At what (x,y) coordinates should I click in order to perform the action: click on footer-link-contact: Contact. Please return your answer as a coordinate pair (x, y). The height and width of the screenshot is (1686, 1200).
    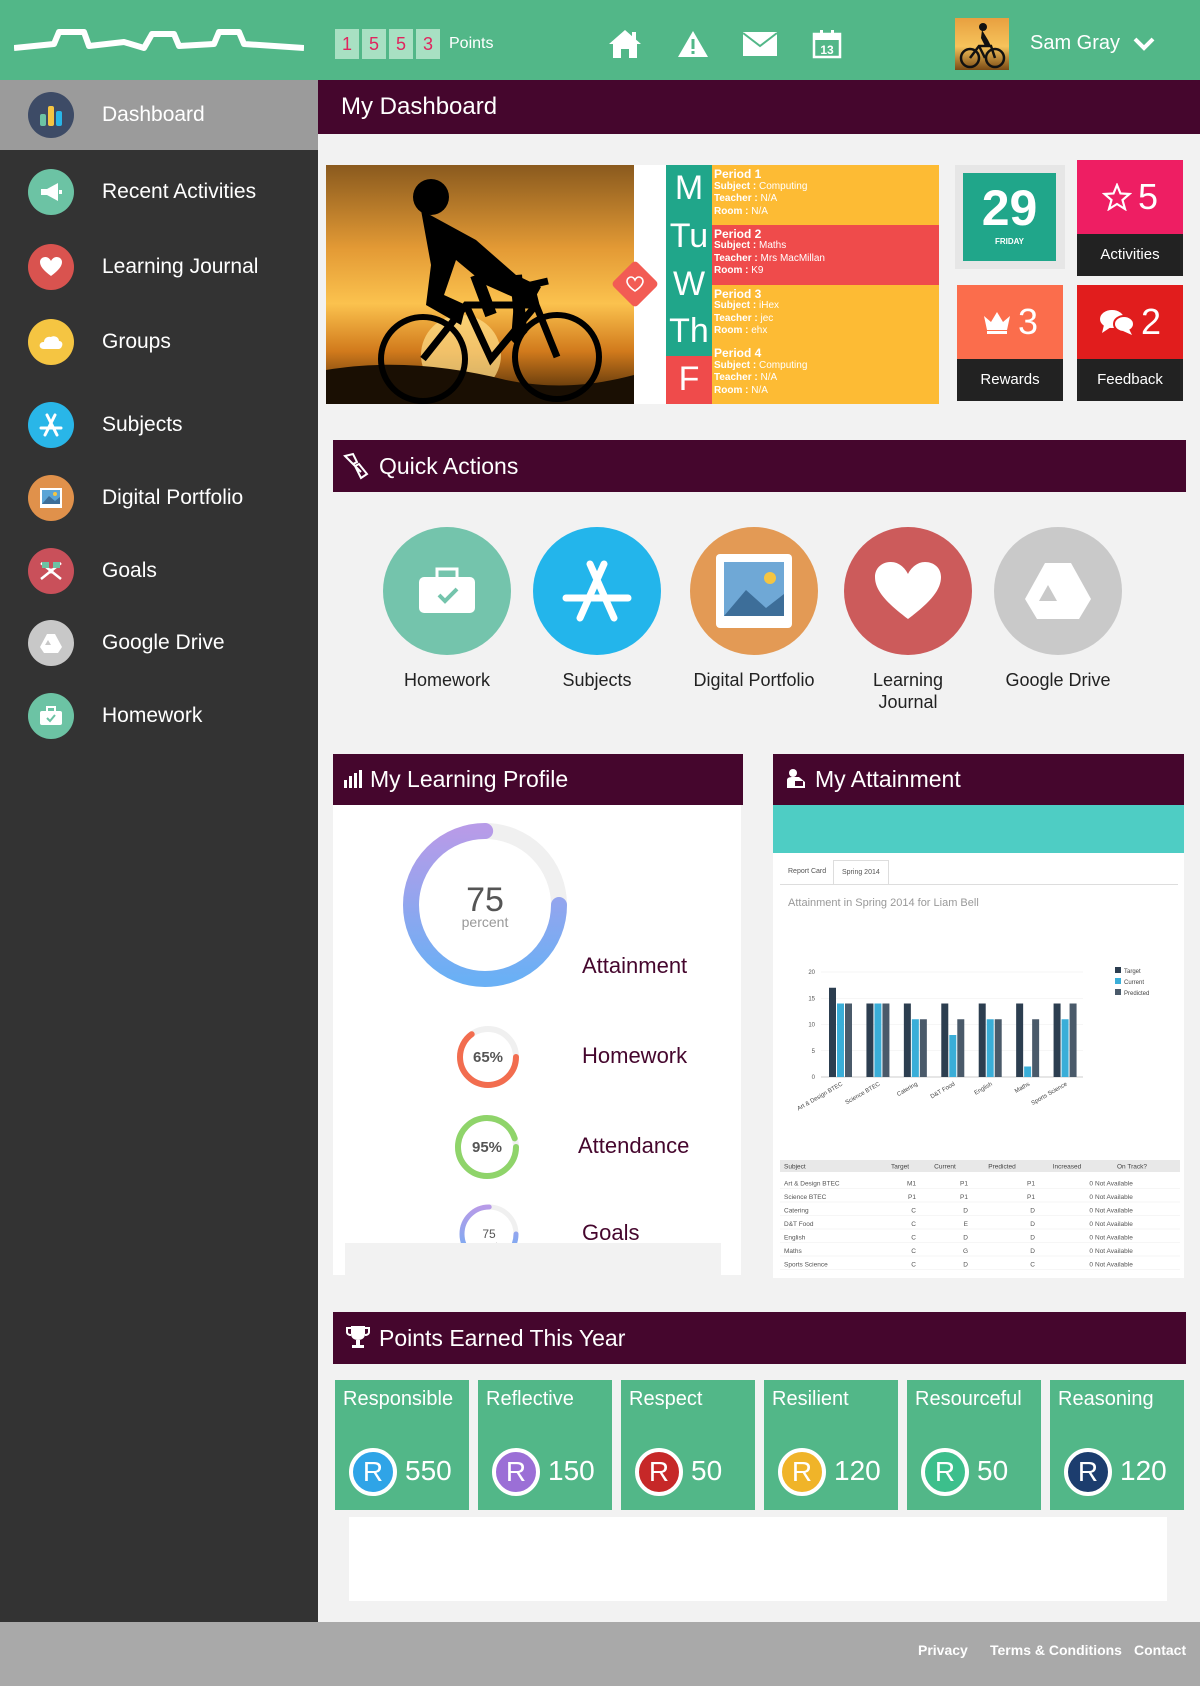
    Looking at the image, I should click on (1160, 1650).